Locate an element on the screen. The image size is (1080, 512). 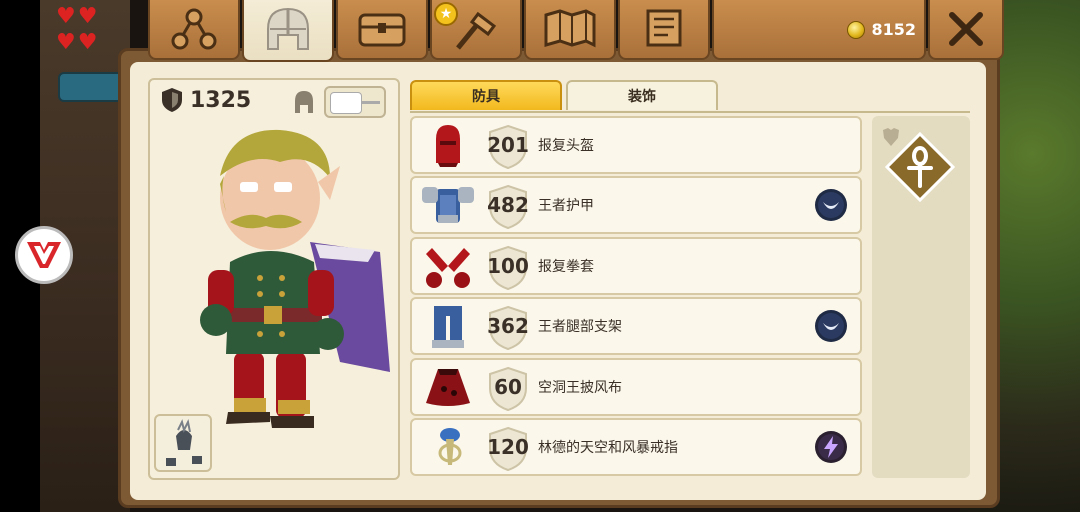
shield-icon is located at coordinates (172, 100).